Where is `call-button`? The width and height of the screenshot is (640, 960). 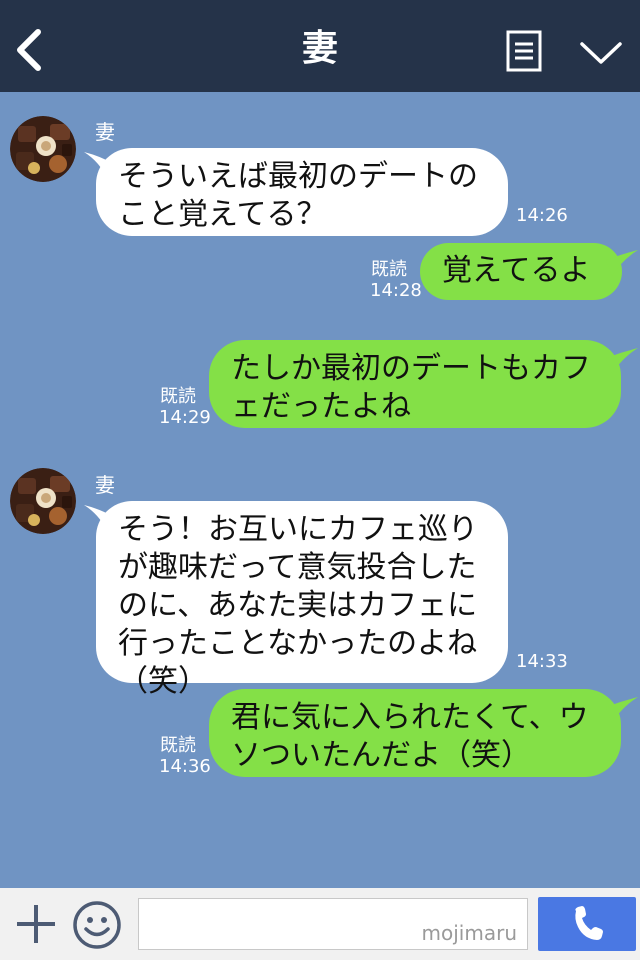
call-button is located at coordinates (587, 924).